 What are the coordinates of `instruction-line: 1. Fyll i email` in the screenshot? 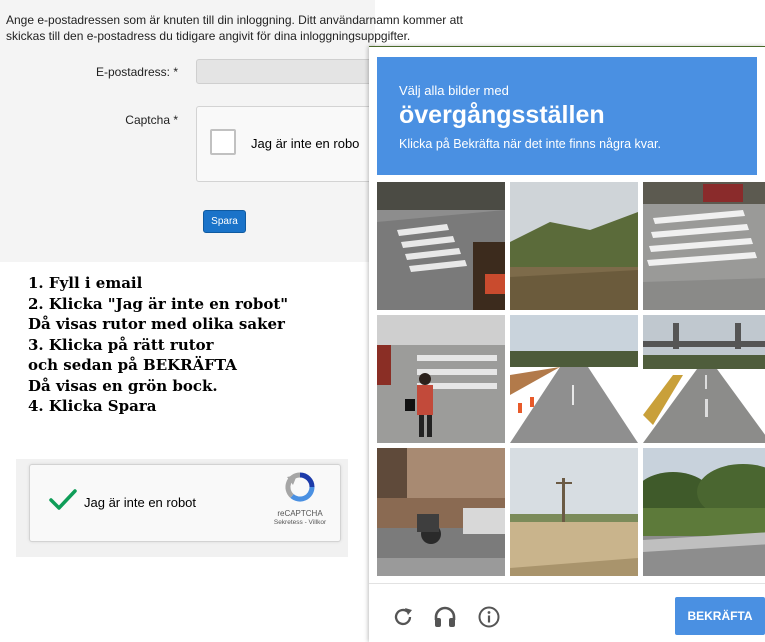 It's located at (85, 283).